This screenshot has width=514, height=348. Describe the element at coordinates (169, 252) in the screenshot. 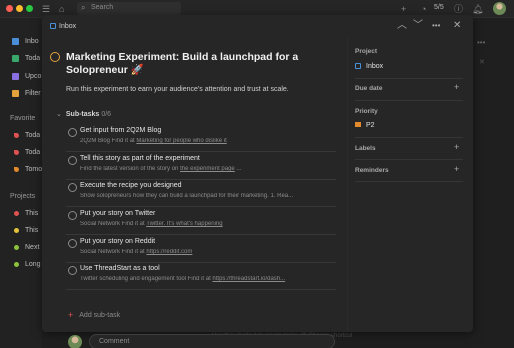

I see `subtask-link: https://reddit.com` at that location.